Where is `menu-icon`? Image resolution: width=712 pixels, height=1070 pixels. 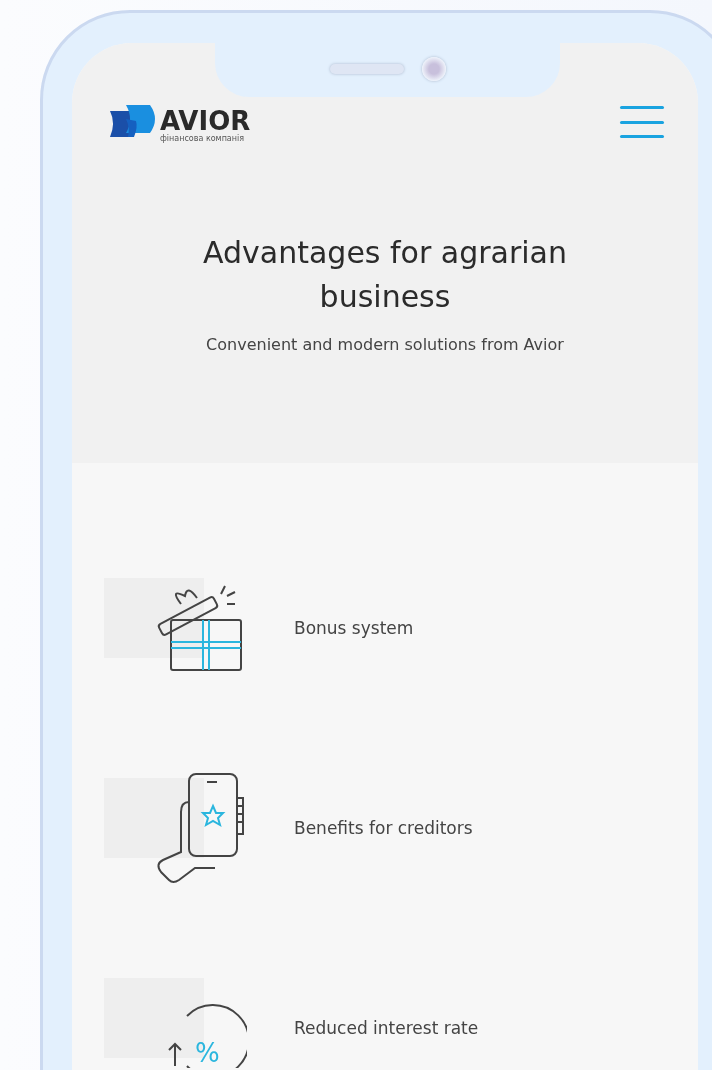 menu-icon is located at coordinates (642, 122).